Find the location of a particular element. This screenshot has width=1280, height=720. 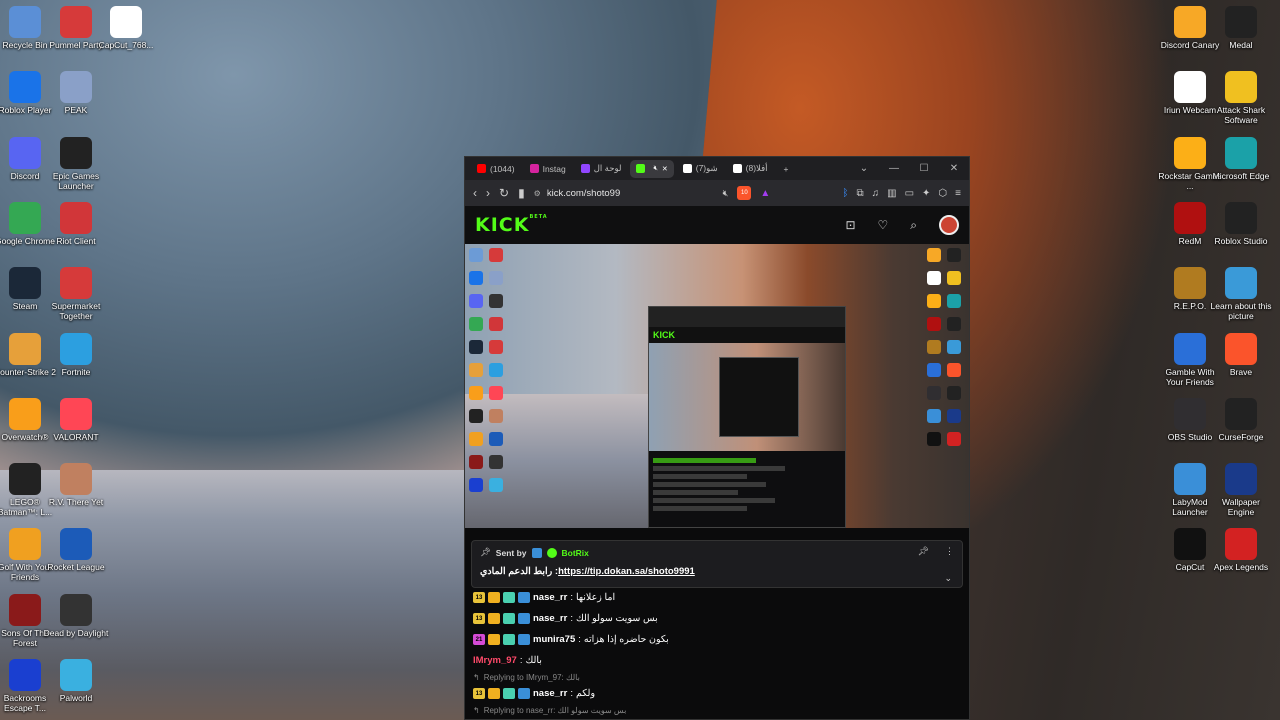

chat-username: munira75 is located at coordinates (554, 639).